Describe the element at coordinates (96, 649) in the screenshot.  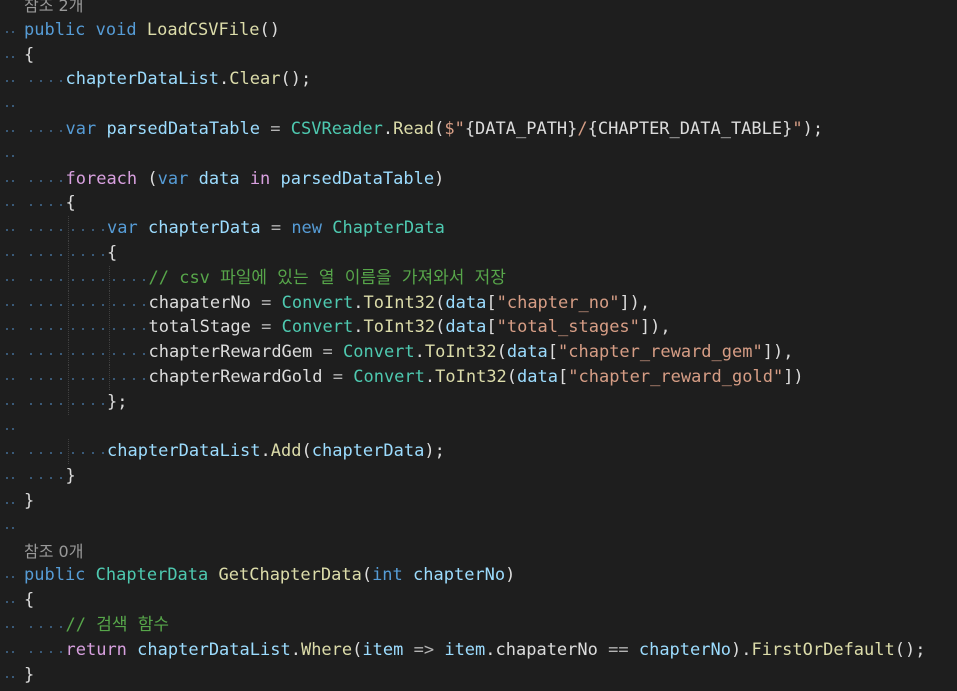
I see `code-token: return` at that location.